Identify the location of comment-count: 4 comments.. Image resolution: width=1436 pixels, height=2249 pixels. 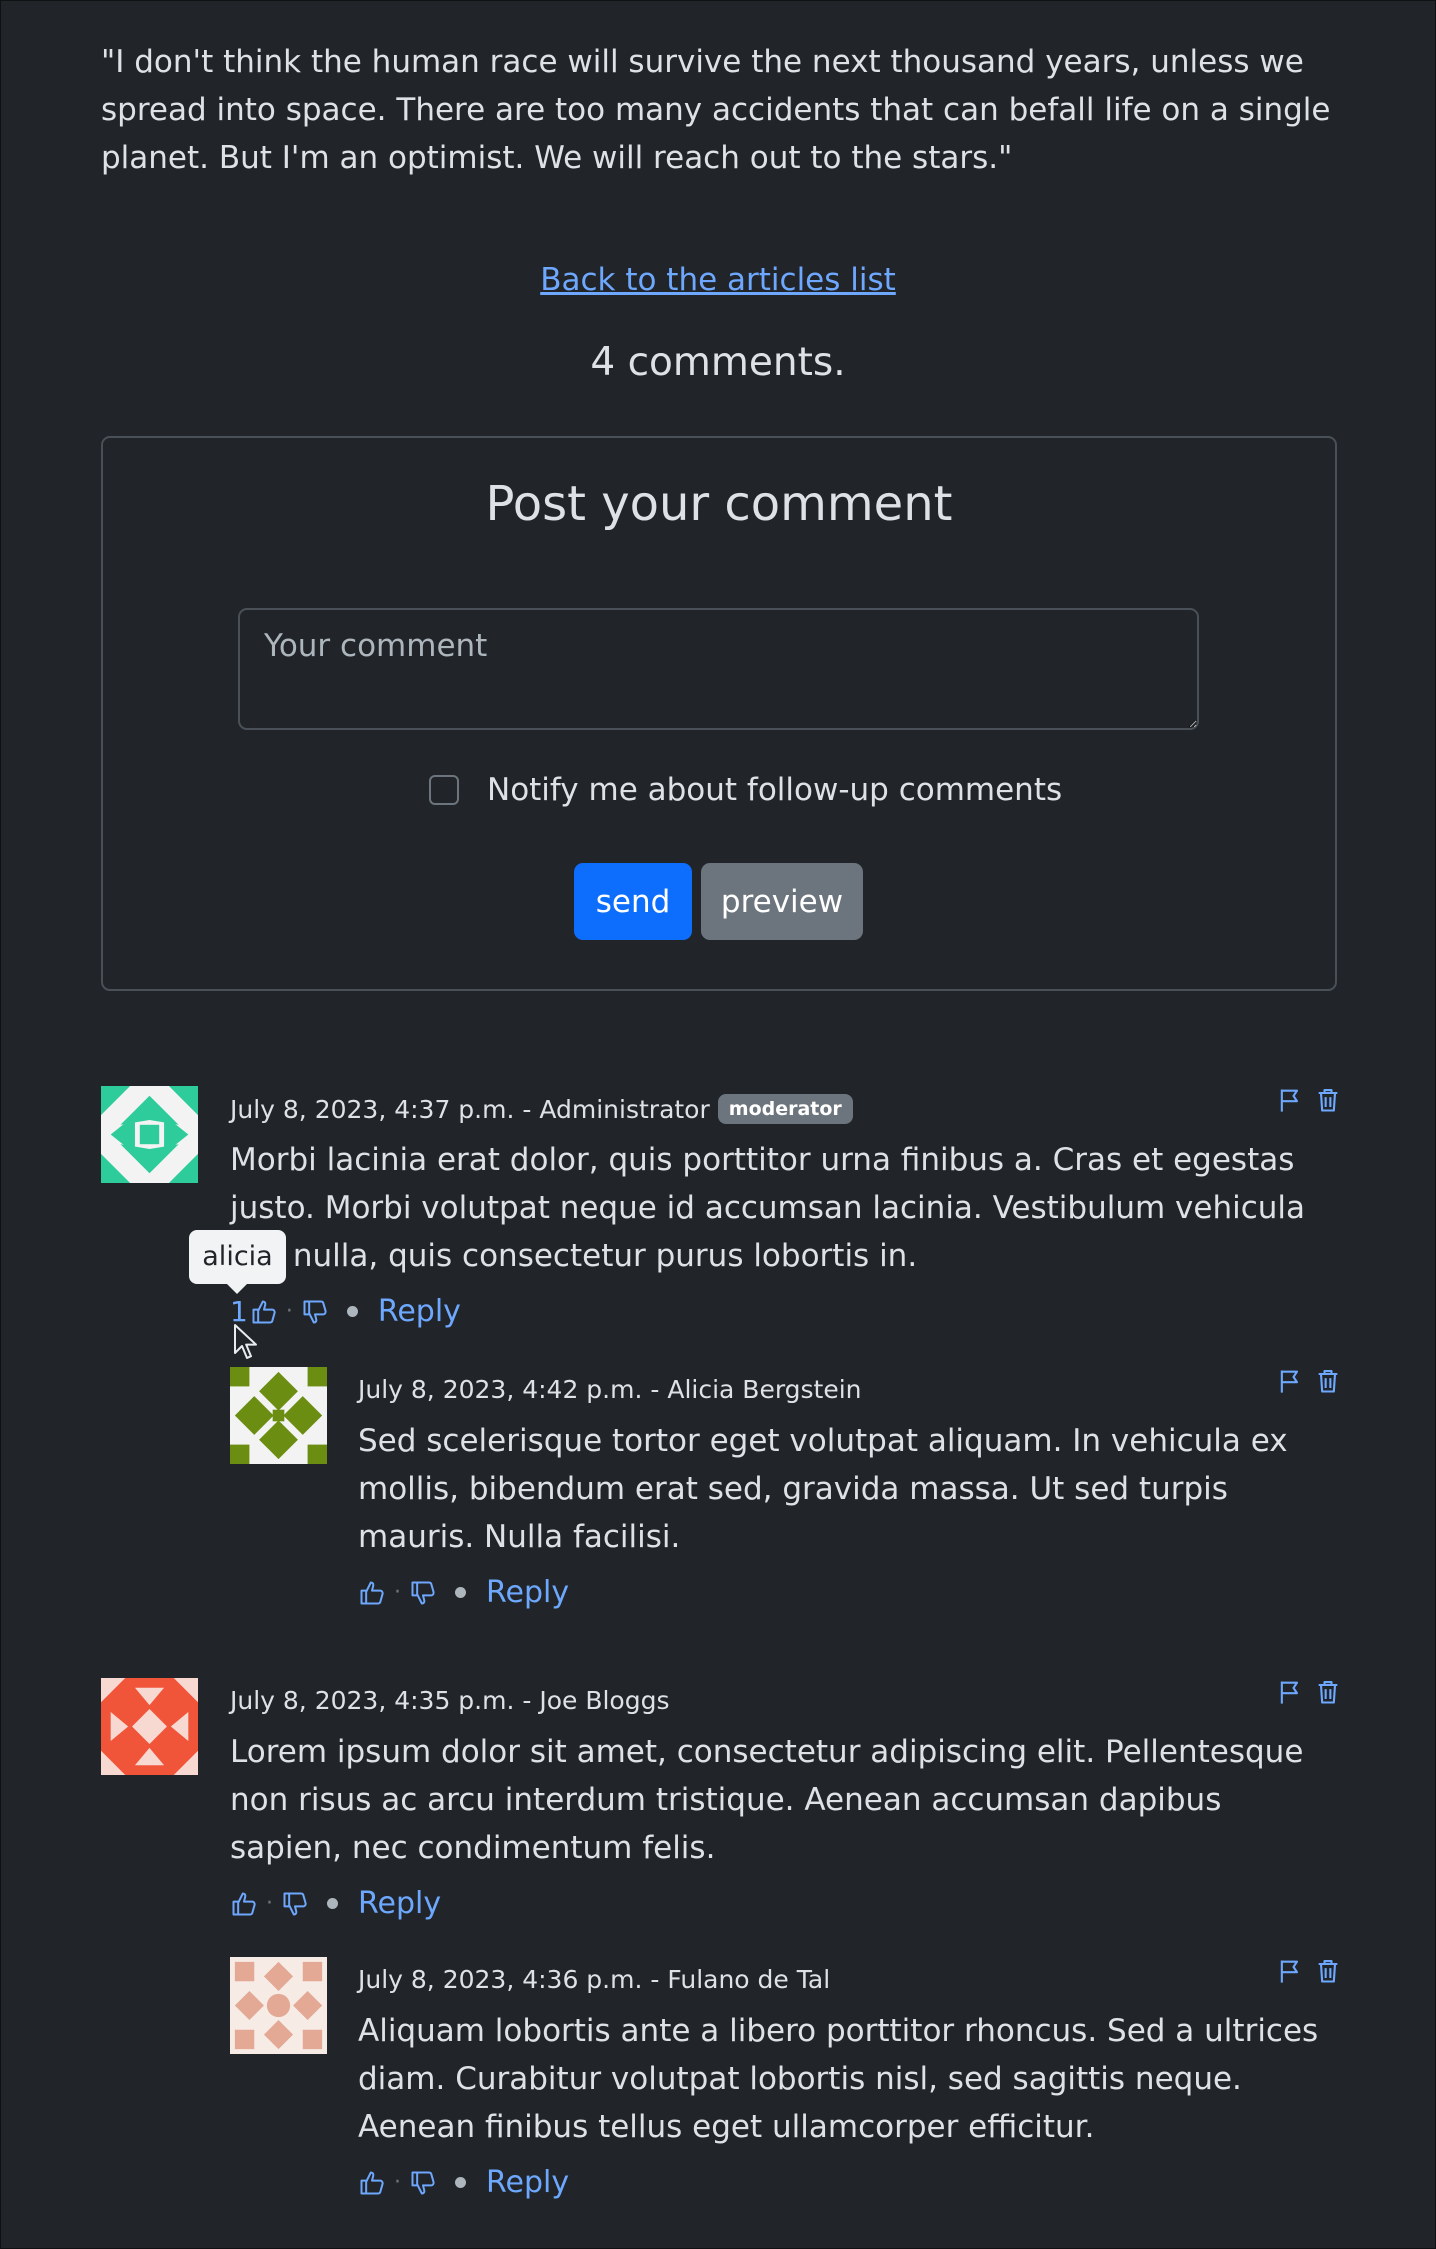
(718, 362).